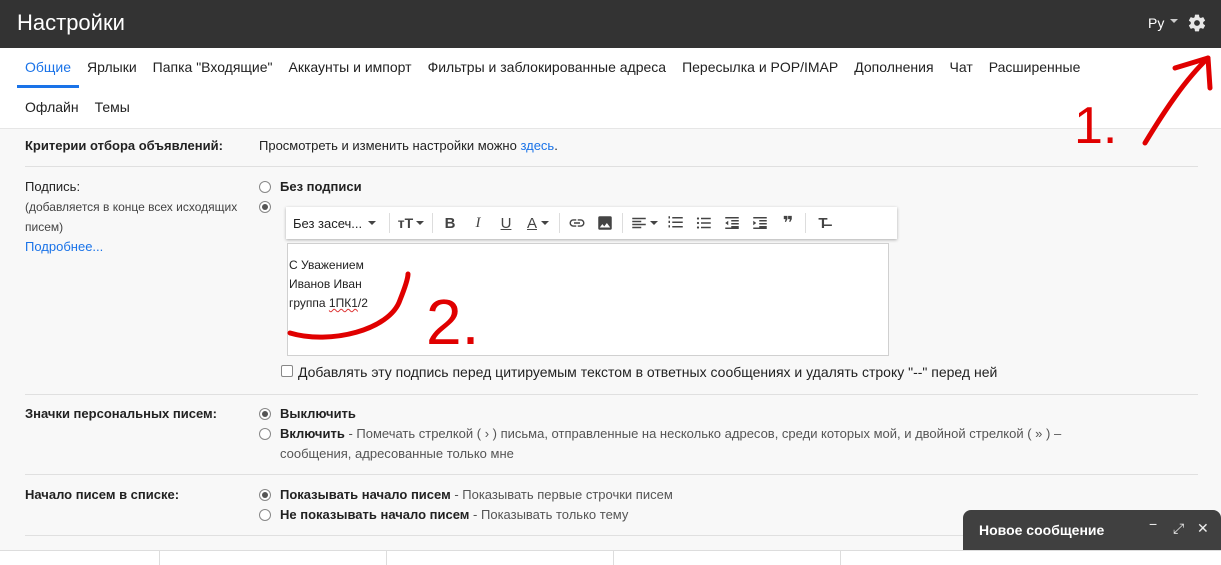 This screenshot has width=1221, height=565. I want to click on text-color-icon: A, so click(538, 223).